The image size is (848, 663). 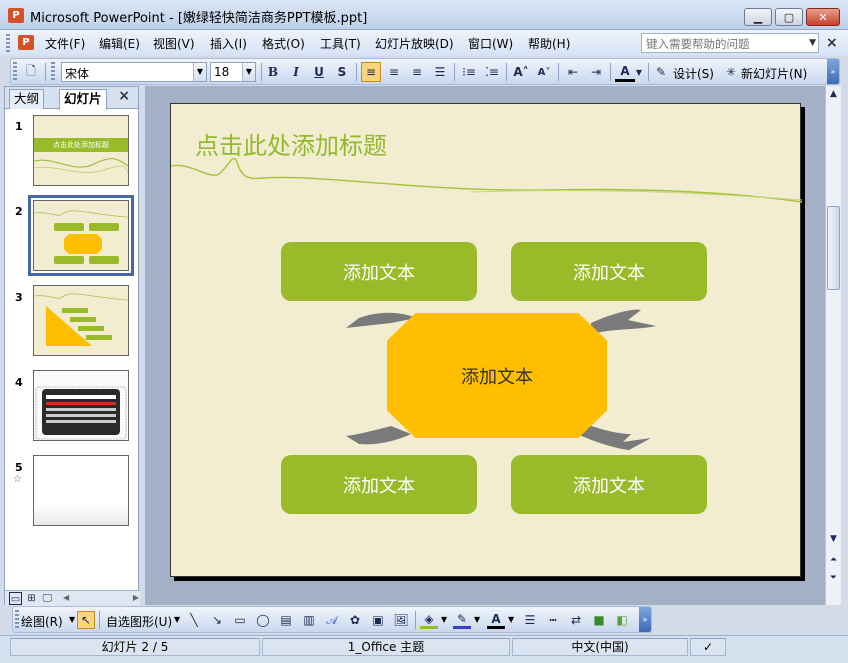 I want to click on text-box-bottom-right: 添加文本, so click(x=609, y=484).